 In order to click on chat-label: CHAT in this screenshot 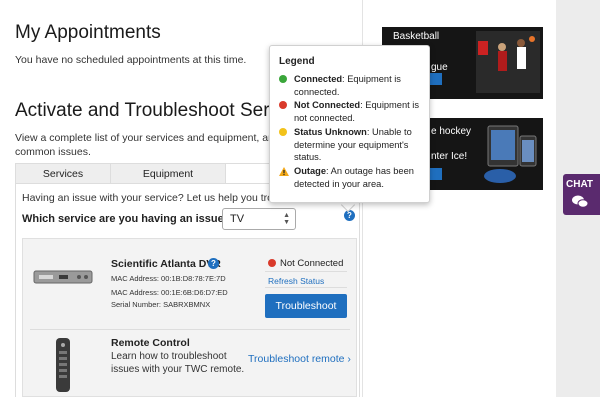, I will do `click(580, 184)`.